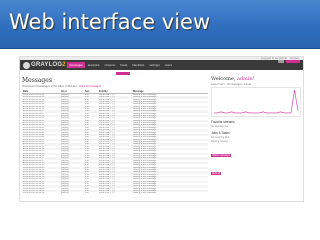 This screenshot has width=320, height=240. Describe the element at coordinates (231, 84) in the screenshot. I see `welcome-subtitle: Last 2 hours · 36 messages / minute` at that location.